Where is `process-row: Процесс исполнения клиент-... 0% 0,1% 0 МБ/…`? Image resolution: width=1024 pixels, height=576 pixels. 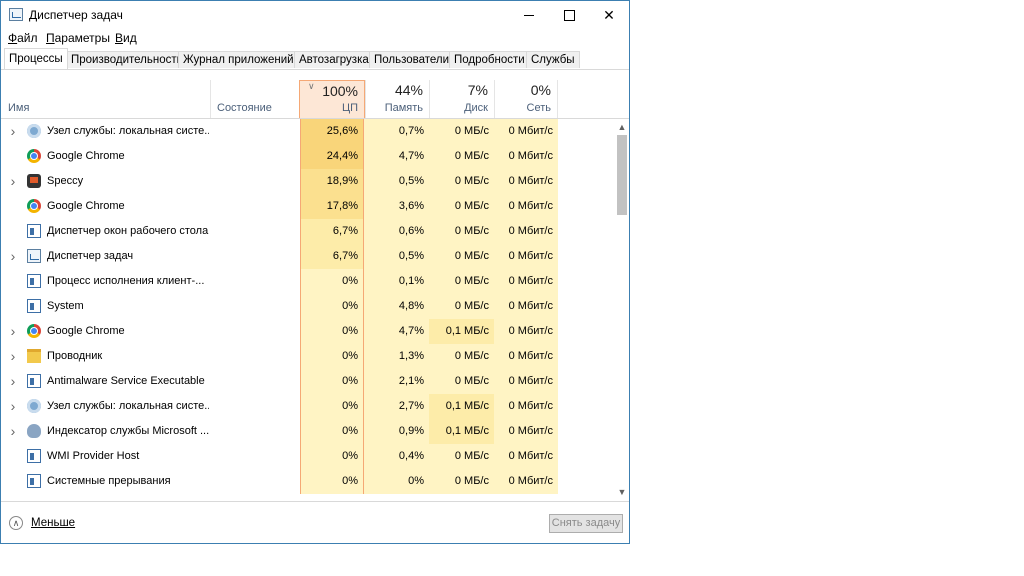 process-row: Процесс исполнения клиент-... 0% 0,1% 0 МБ/… is located at coordinates (308, 281).